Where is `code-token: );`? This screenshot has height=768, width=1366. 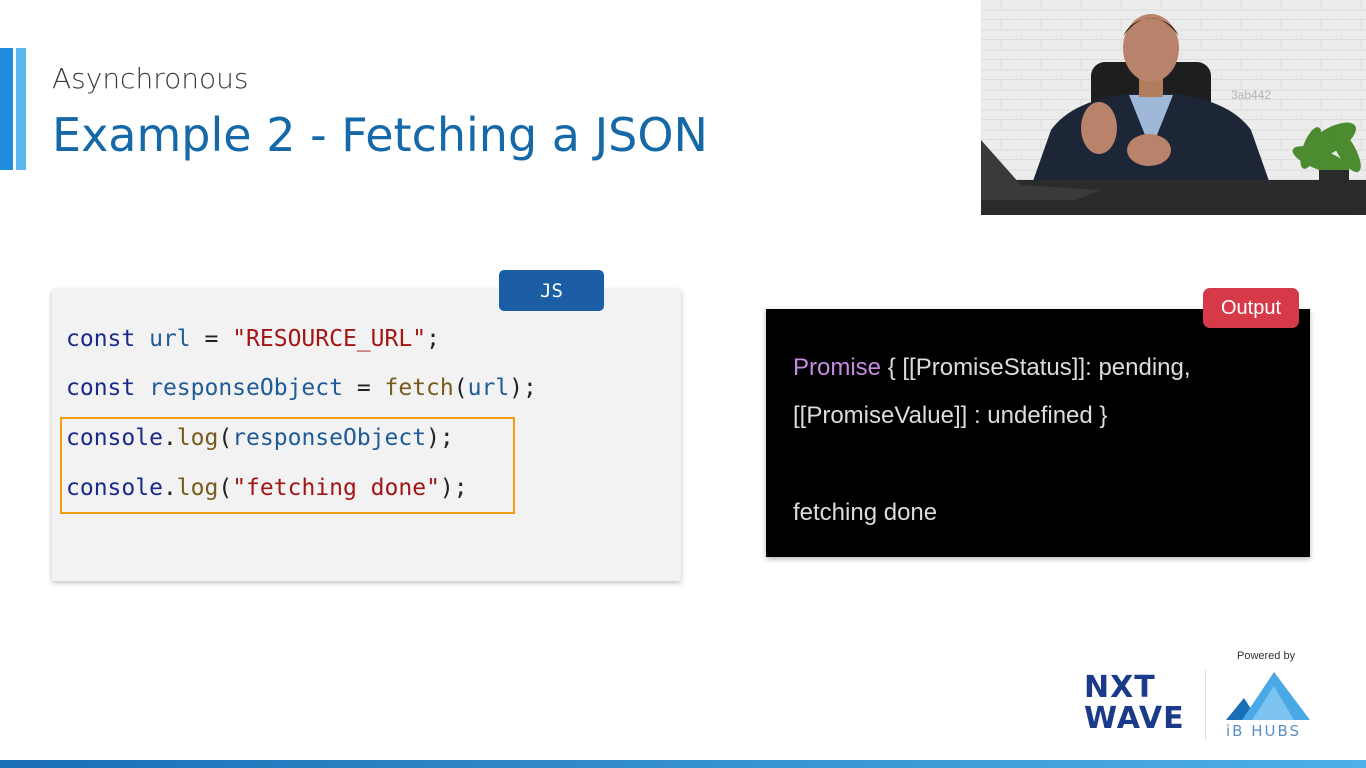
code-token: ); is located at coordinates (523, 388).